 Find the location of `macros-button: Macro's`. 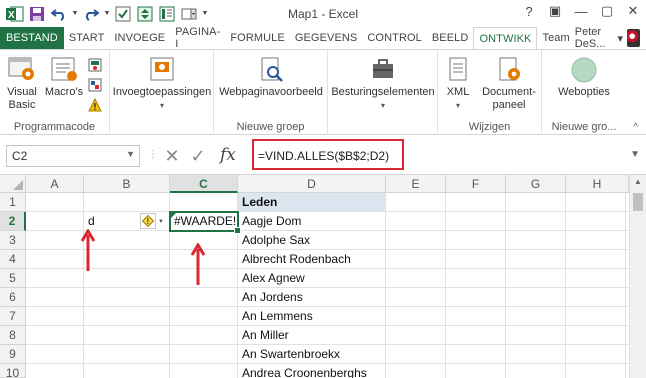

macros-button: Macro's is located at coordinates (64, 77).